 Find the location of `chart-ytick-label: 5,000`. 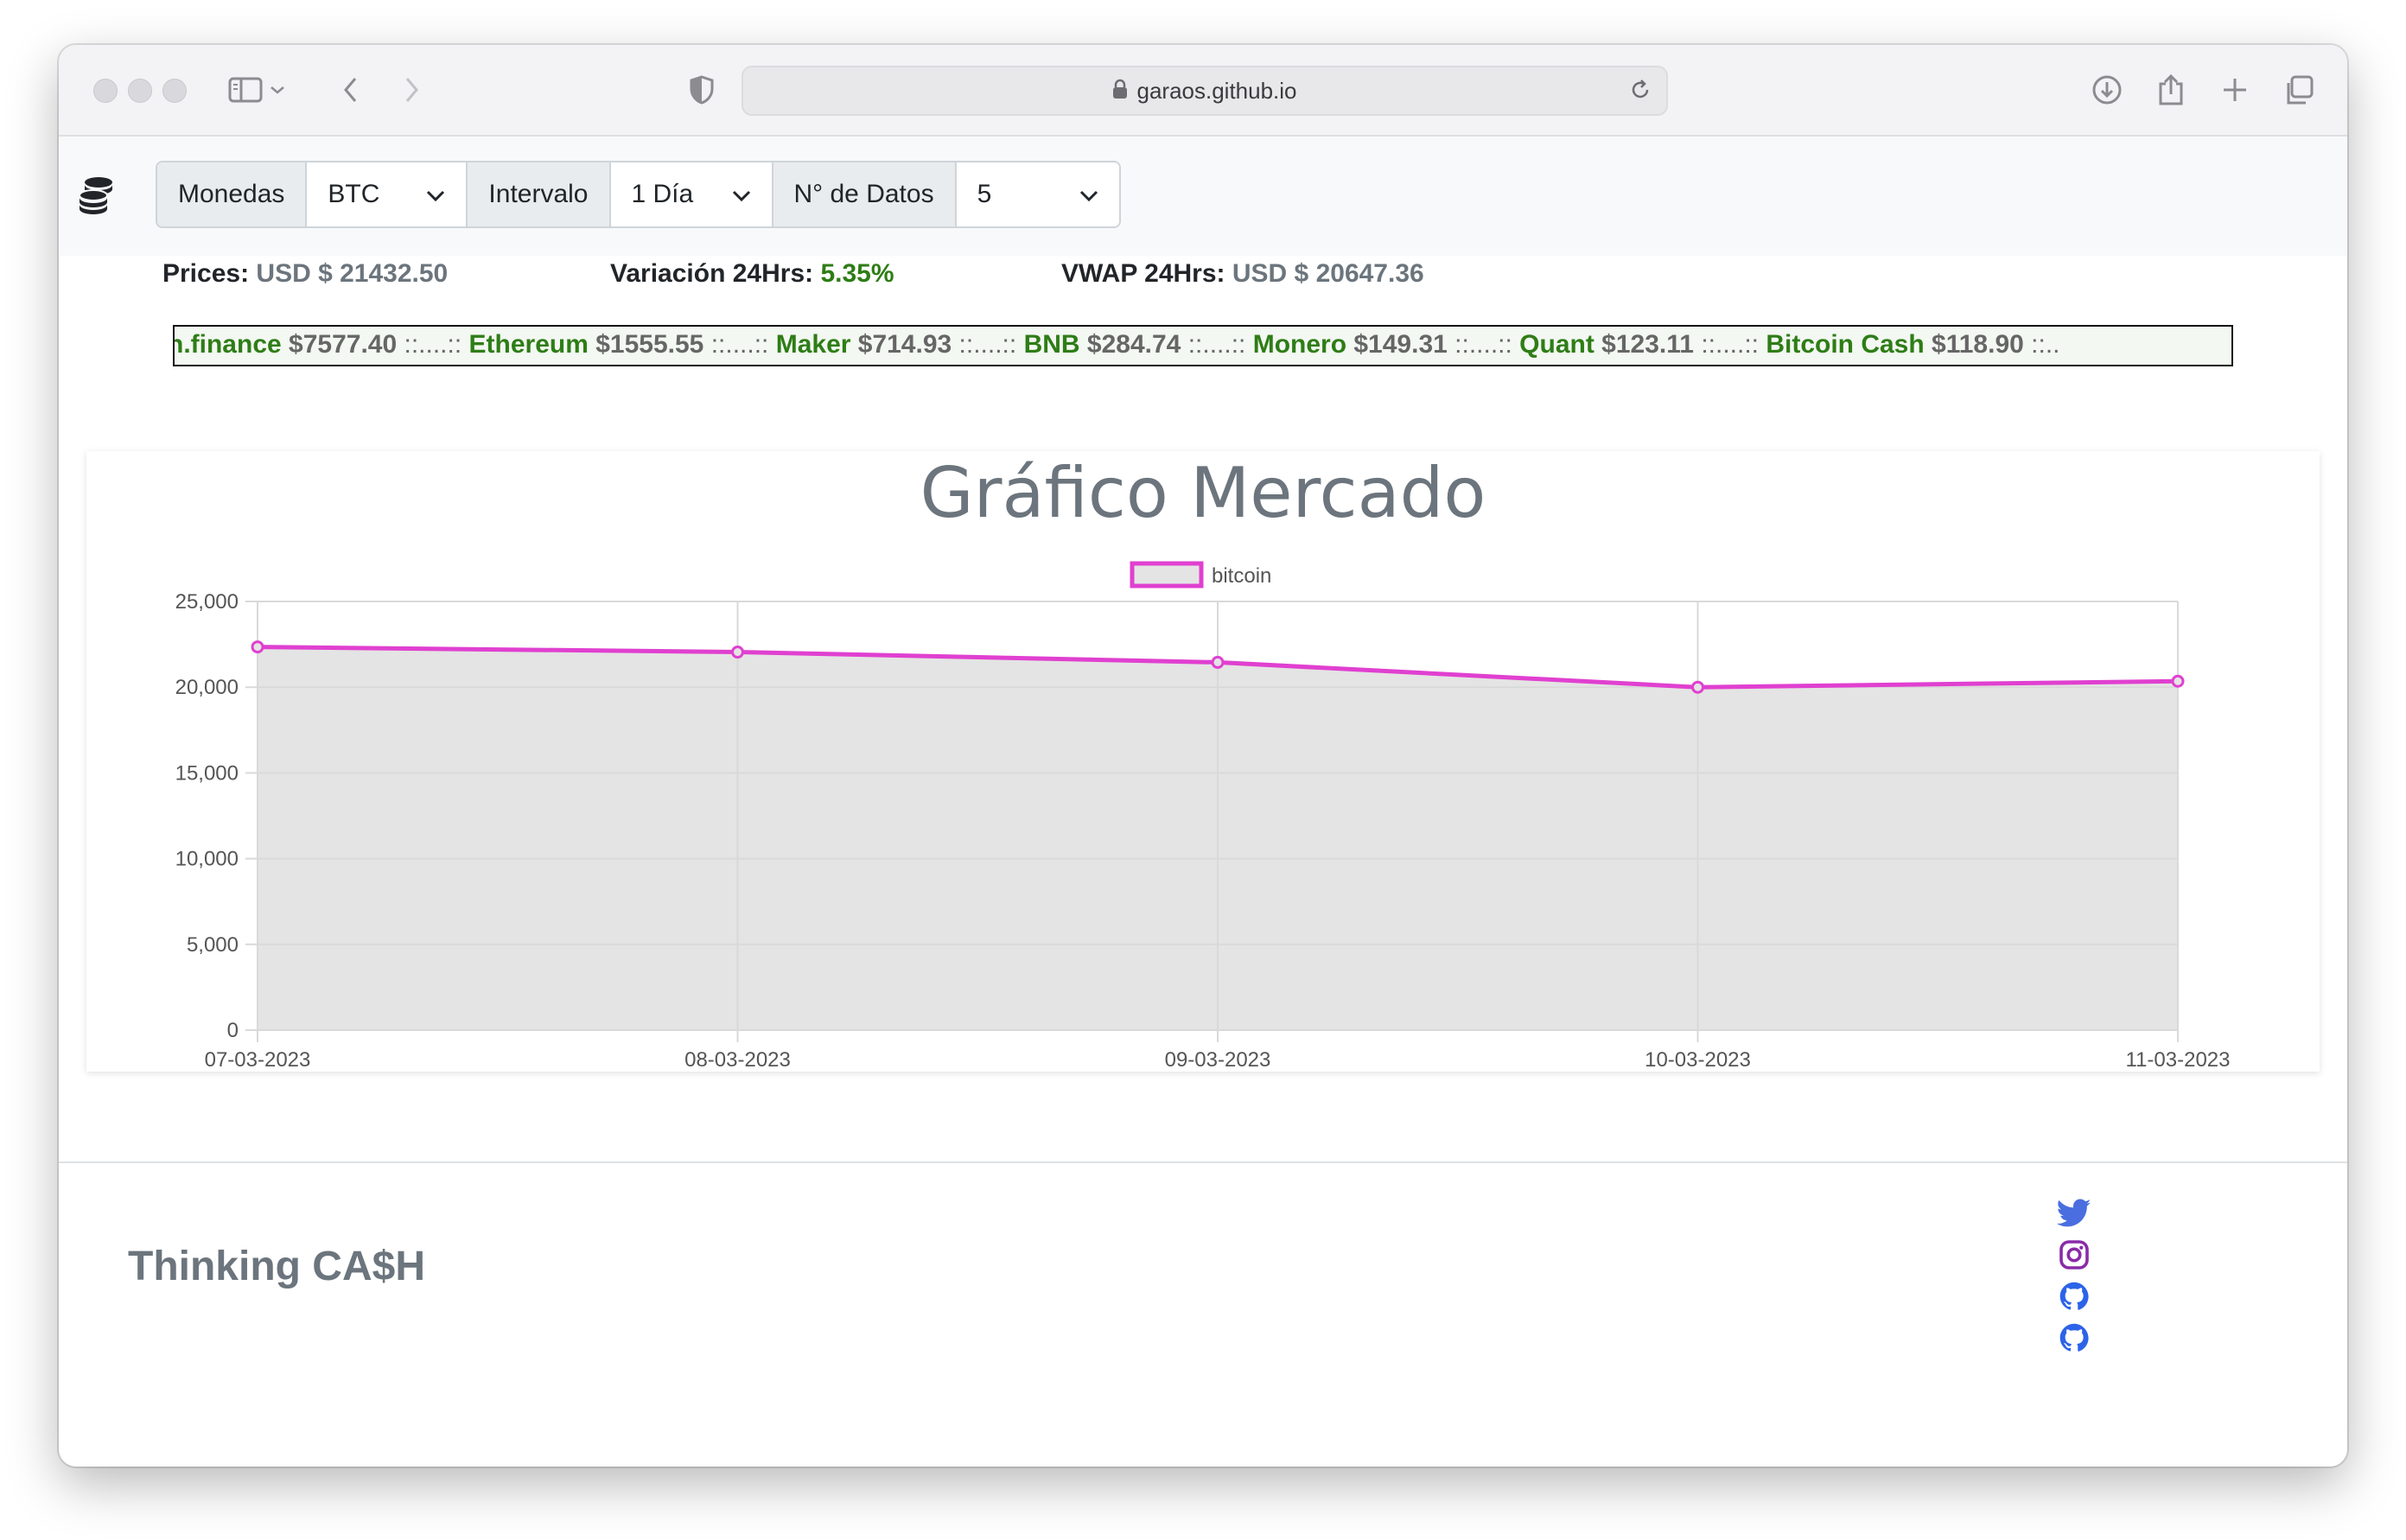

chart-ytick-label: 5,000 is located at coordinates (213, 945).